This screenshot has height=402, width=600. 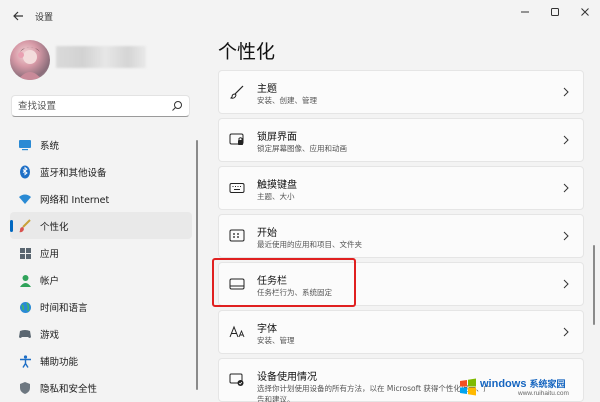 I want to click on sidebar-item-label: 系统, so click(x=50, y=146).